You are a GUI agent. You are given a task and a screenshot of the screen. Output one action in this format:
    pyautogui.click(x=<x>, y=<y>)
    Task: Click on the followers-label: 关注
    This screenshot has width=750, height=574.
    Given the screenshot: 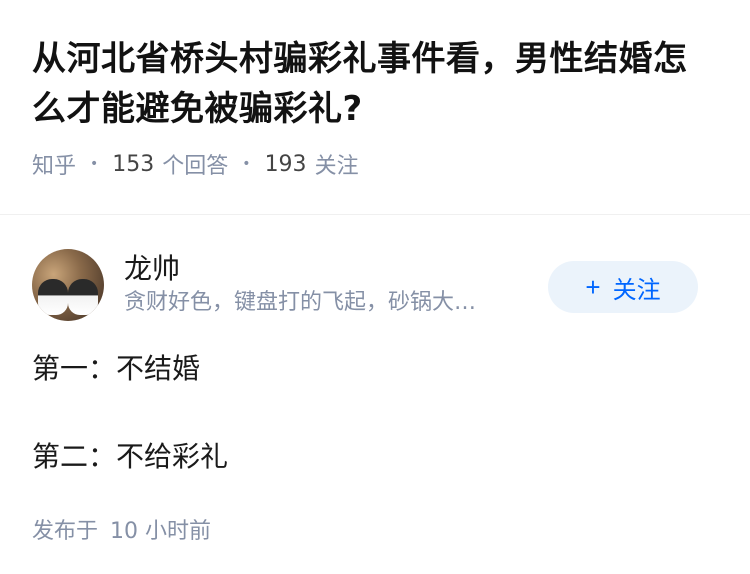 What is the action you would take?
    pyautogui.click(x=337, y=164)
    